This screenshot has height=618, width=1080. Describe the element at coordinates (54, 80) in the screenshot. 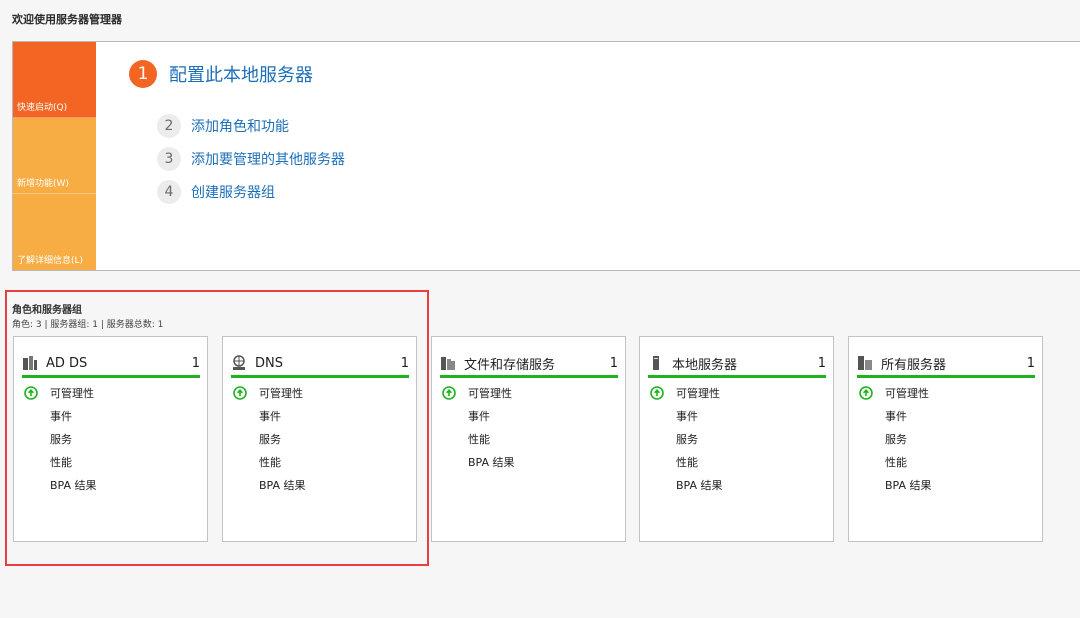

I see `quick-start-tile: 快速启动(Q)` at that location.